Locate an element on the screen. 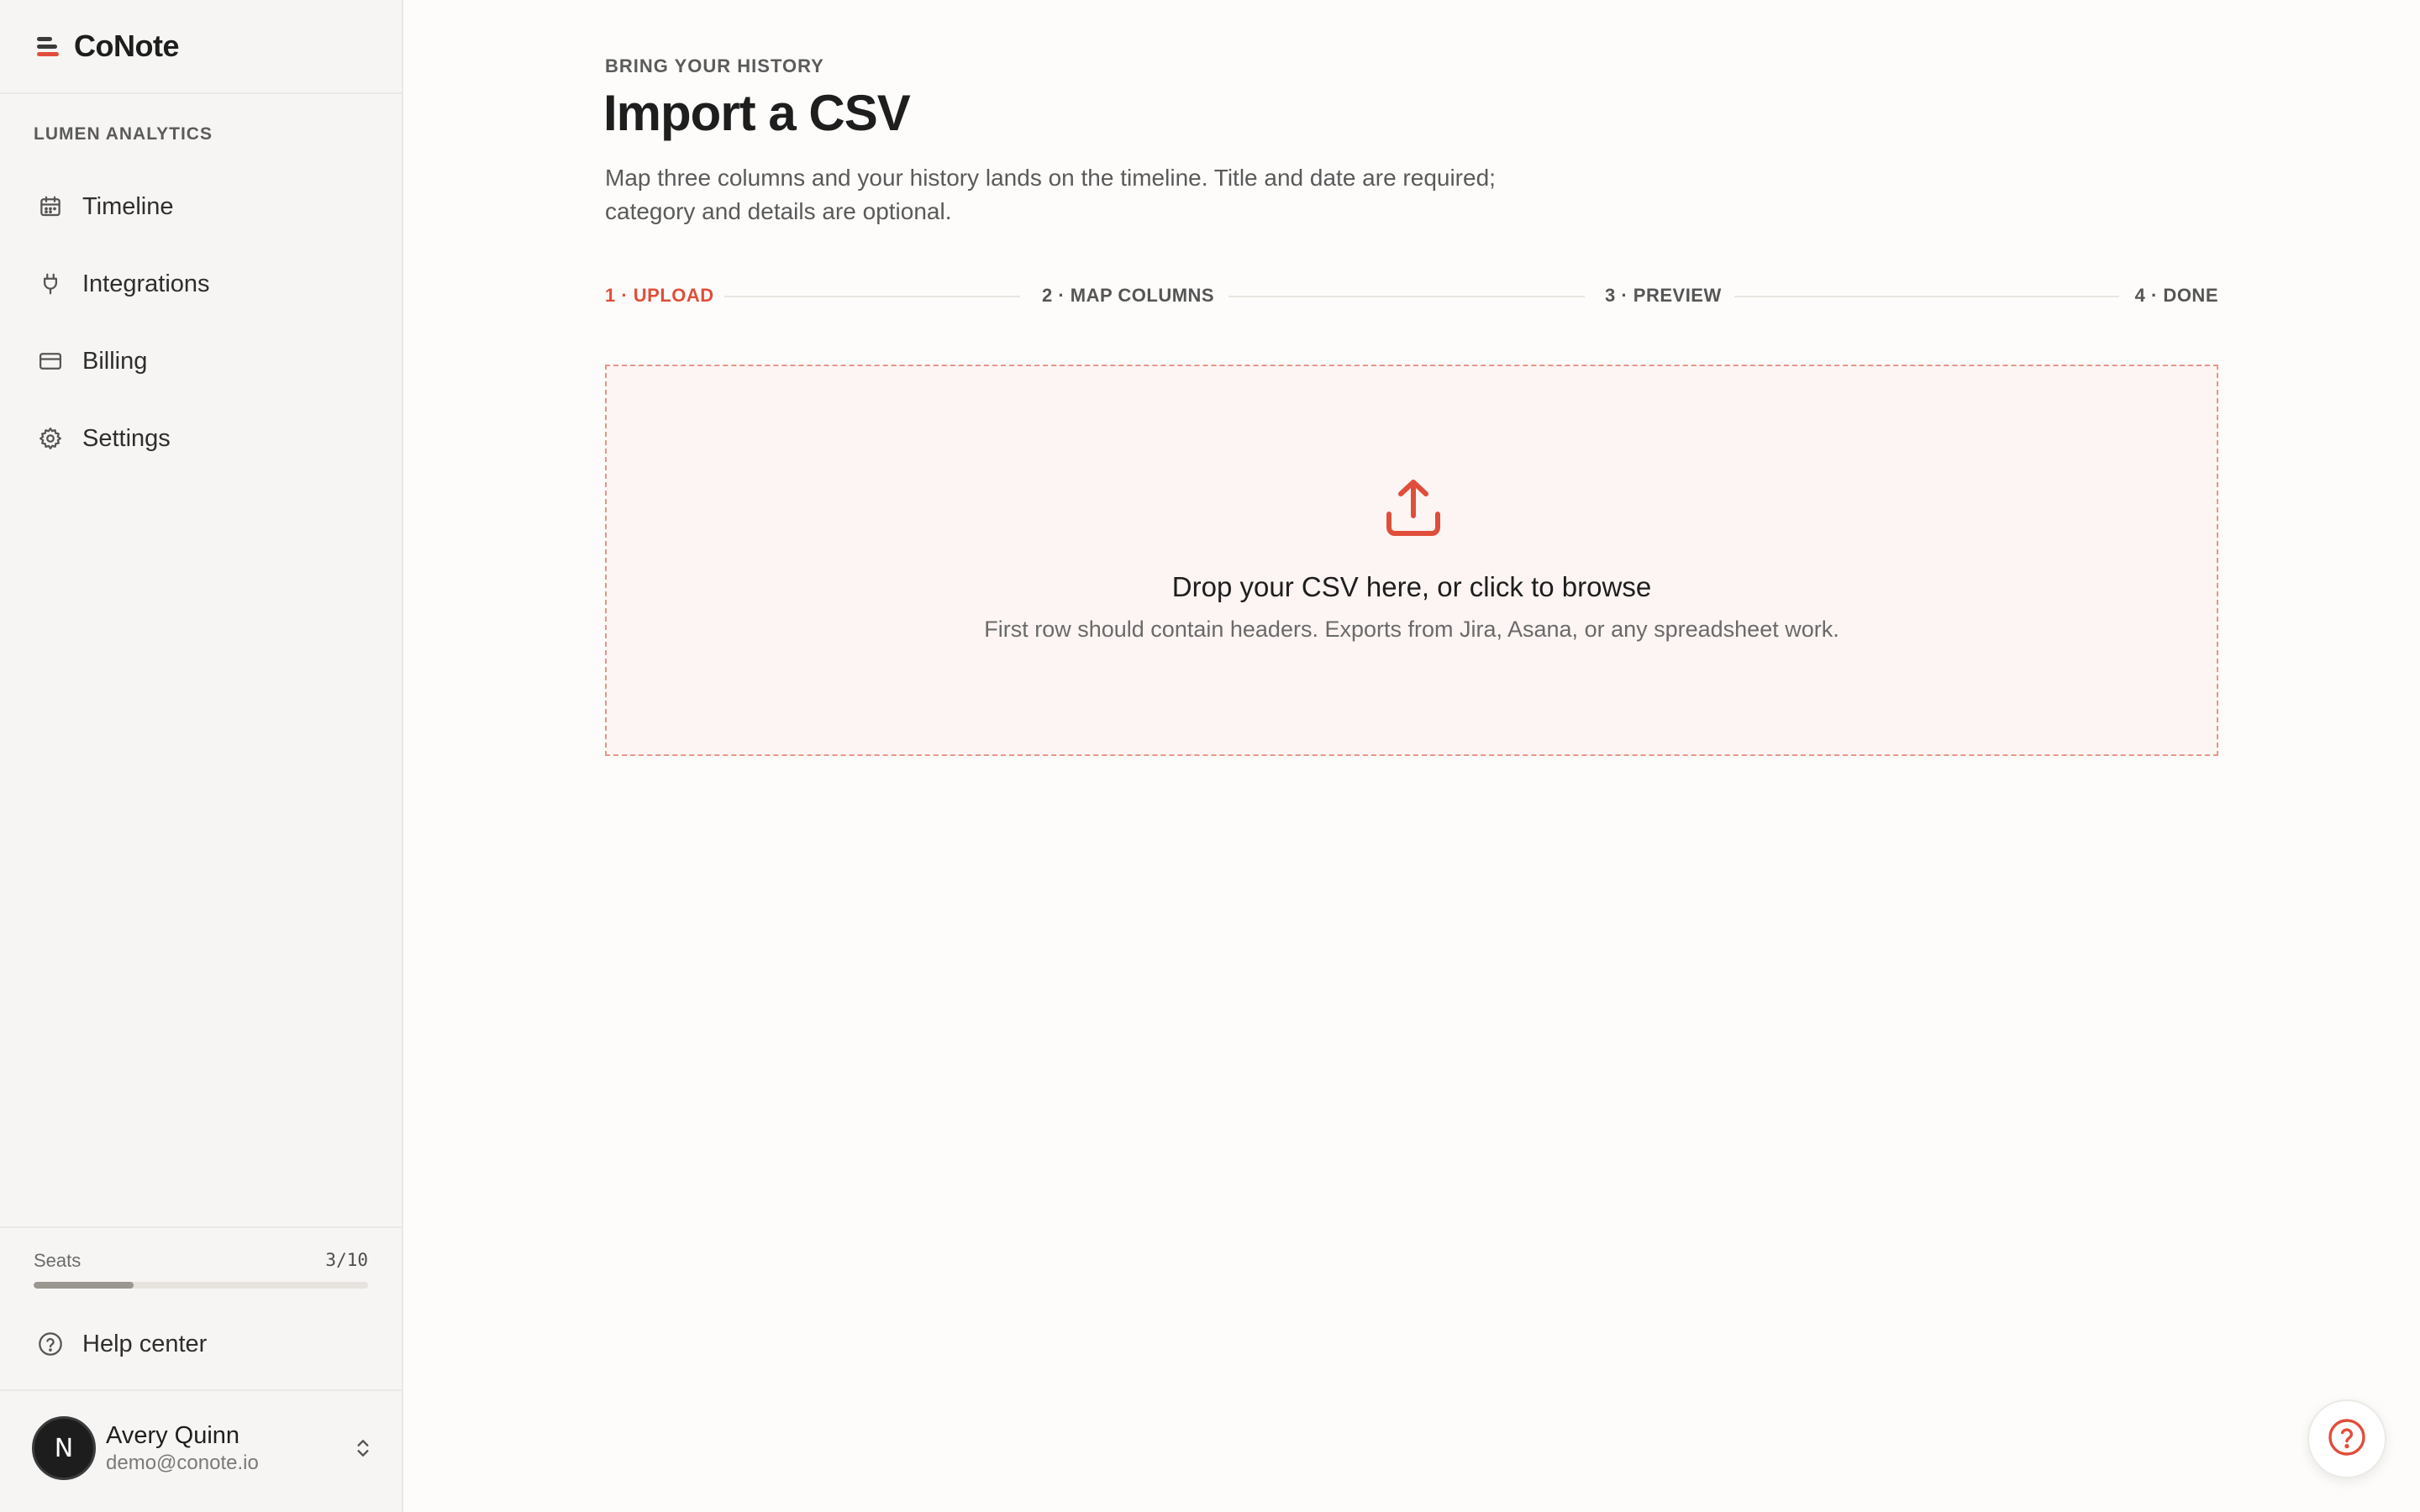  sidebar-item-label: Billing is located at coordinates (115, 361).